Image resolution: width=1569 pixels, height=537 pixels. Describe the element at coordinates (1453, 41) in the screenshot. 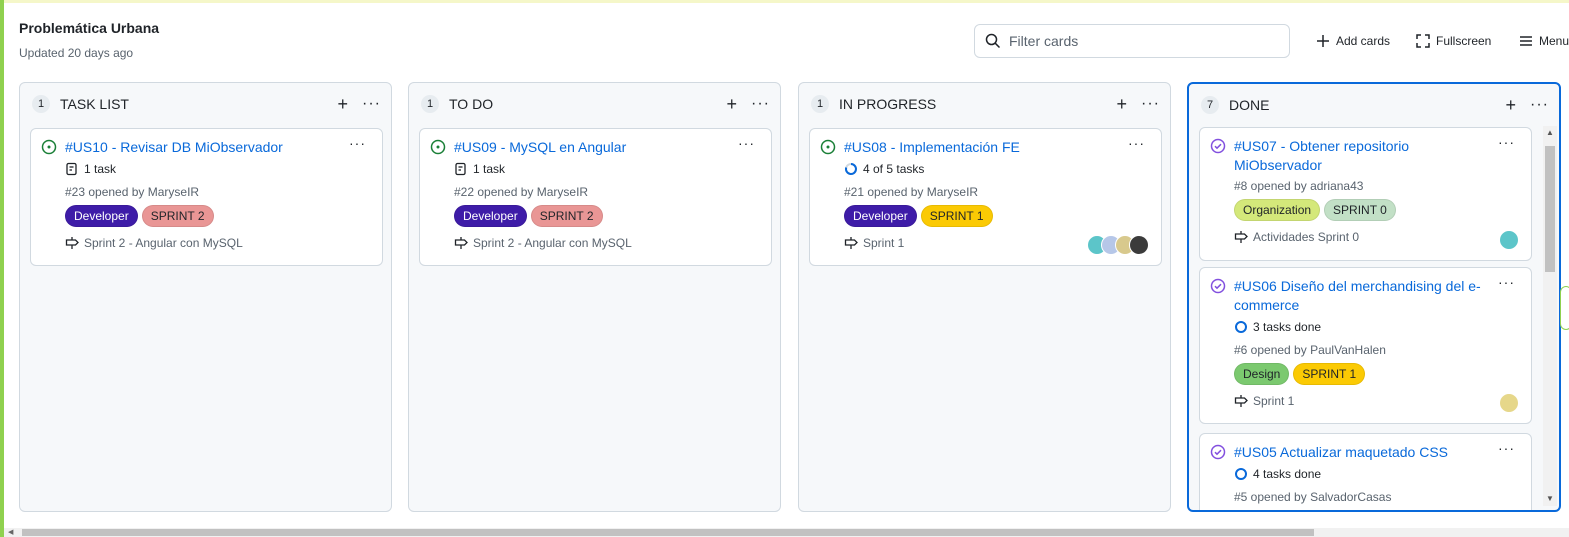

I see `fullscreen-button: Fullscreen` at that location.